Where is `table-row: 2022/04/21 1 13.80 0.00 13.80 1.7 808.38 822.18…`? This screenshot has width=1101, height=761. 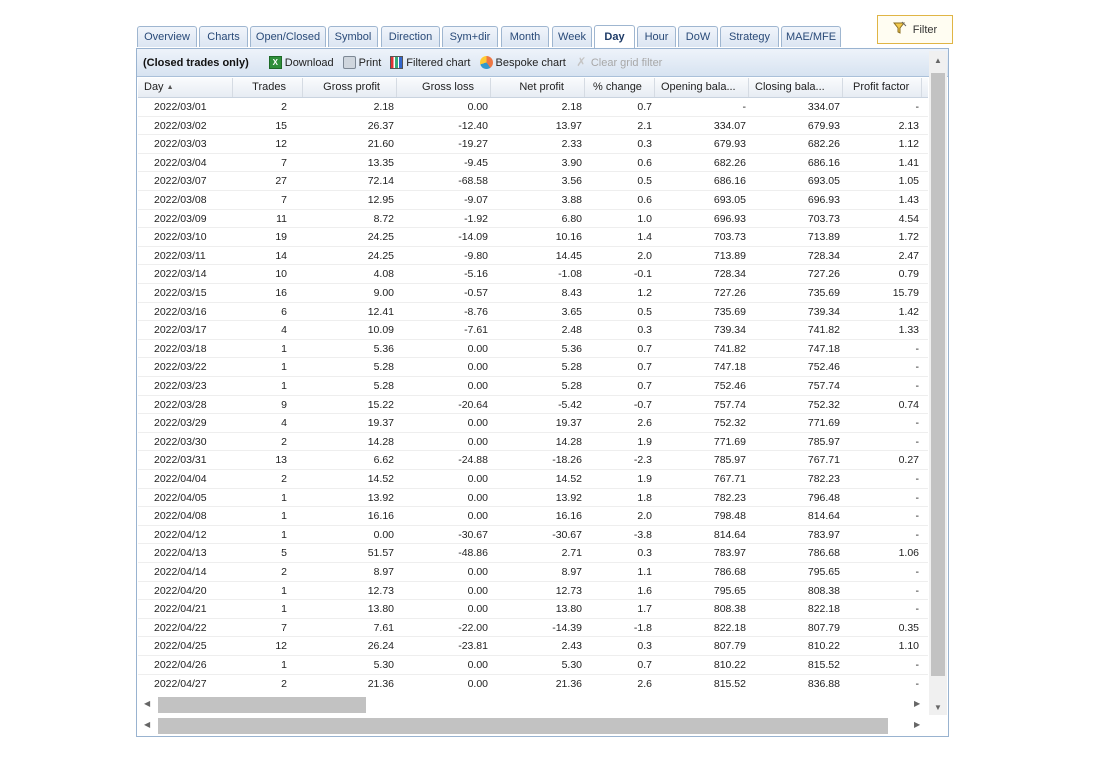 table-row: 2022/04/21 1 13.80 0.00 13.80 1.7 808.38 822.18… is located at coordinates (533, 609).